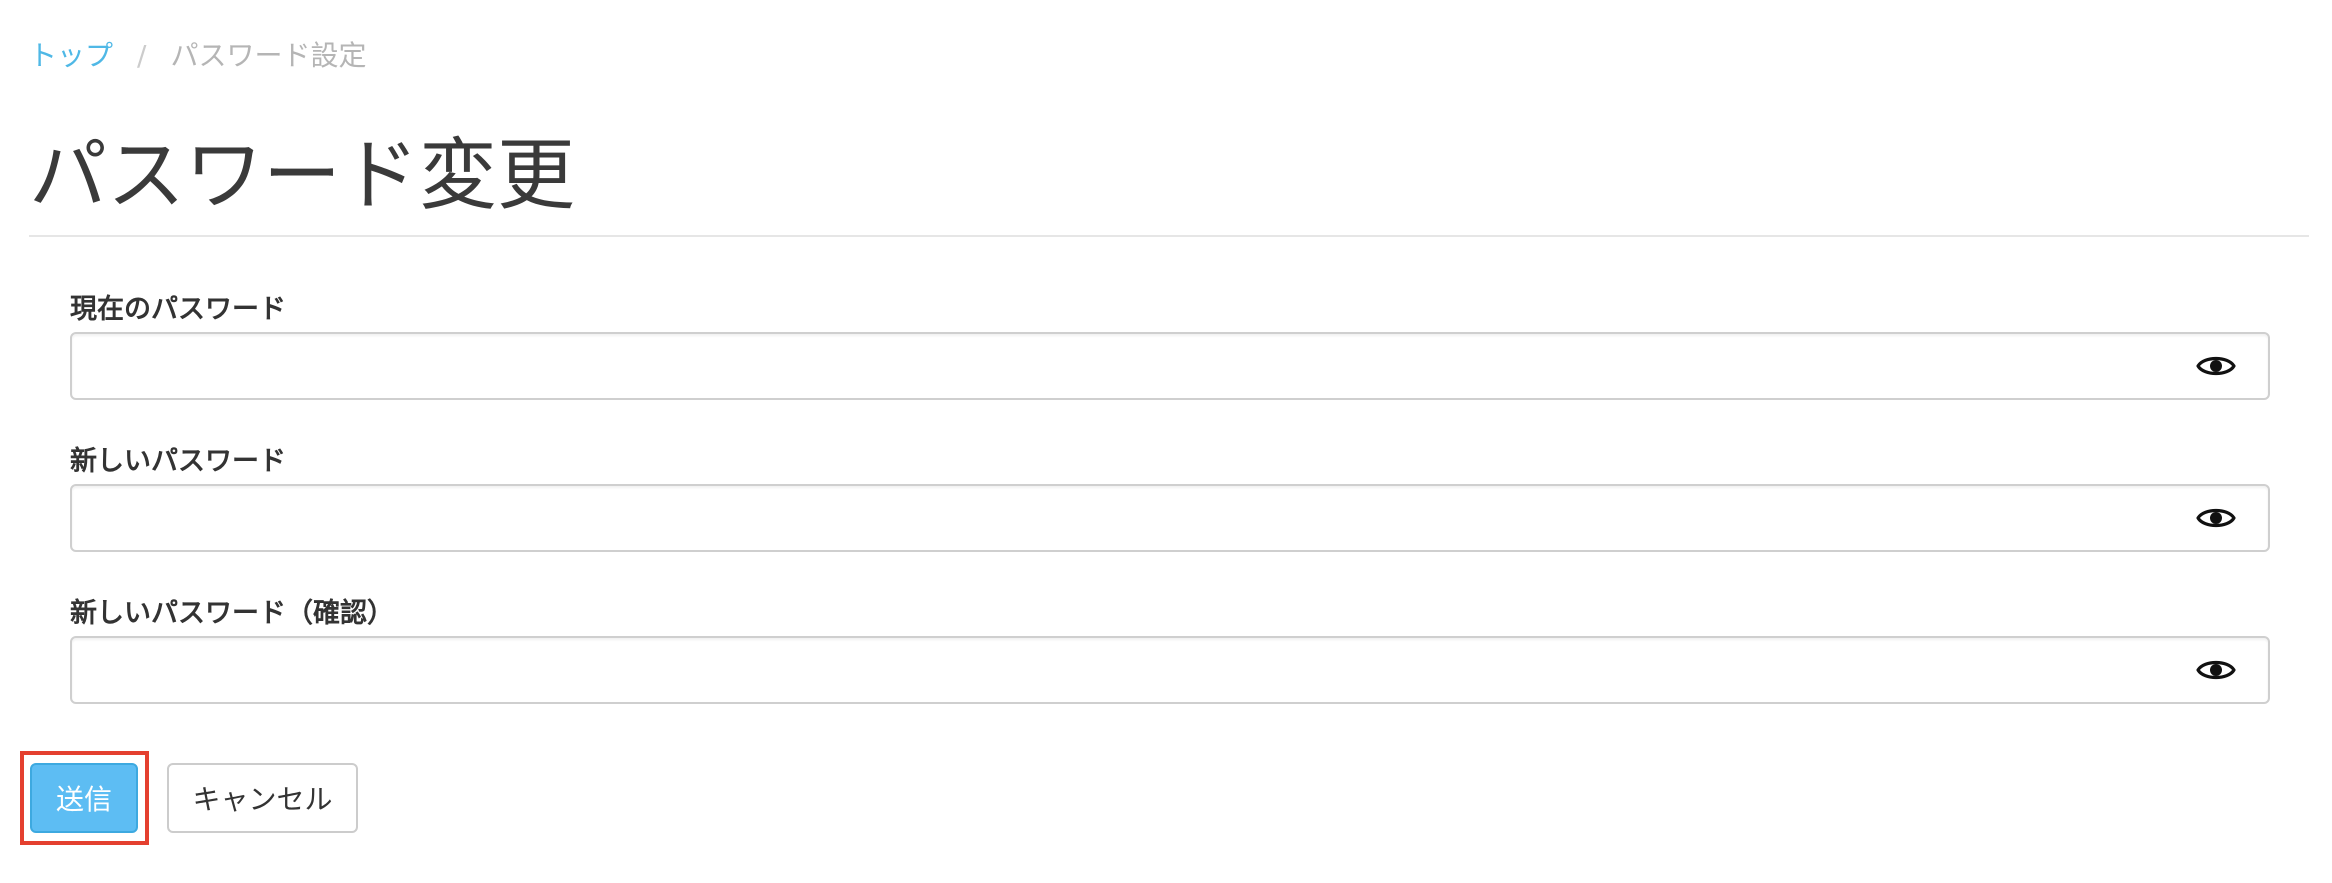 This screenshot has width=2332, height=883. I want to click on current-password-label: 現在のパスワード, so click(178, 309).